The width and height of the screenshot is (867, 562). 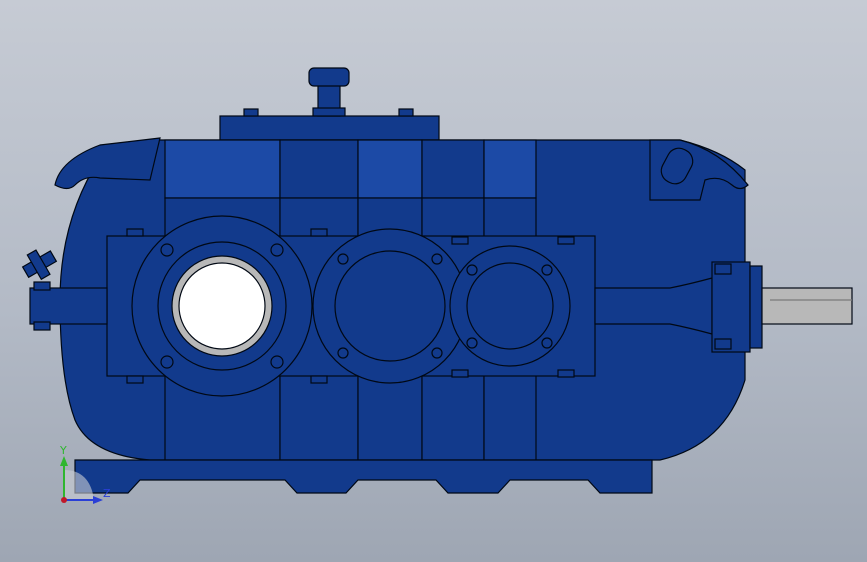 What do you see at coordinates (329, 77) in the screenshot?
I see `breather-cap` at bounding box center [329, 77].